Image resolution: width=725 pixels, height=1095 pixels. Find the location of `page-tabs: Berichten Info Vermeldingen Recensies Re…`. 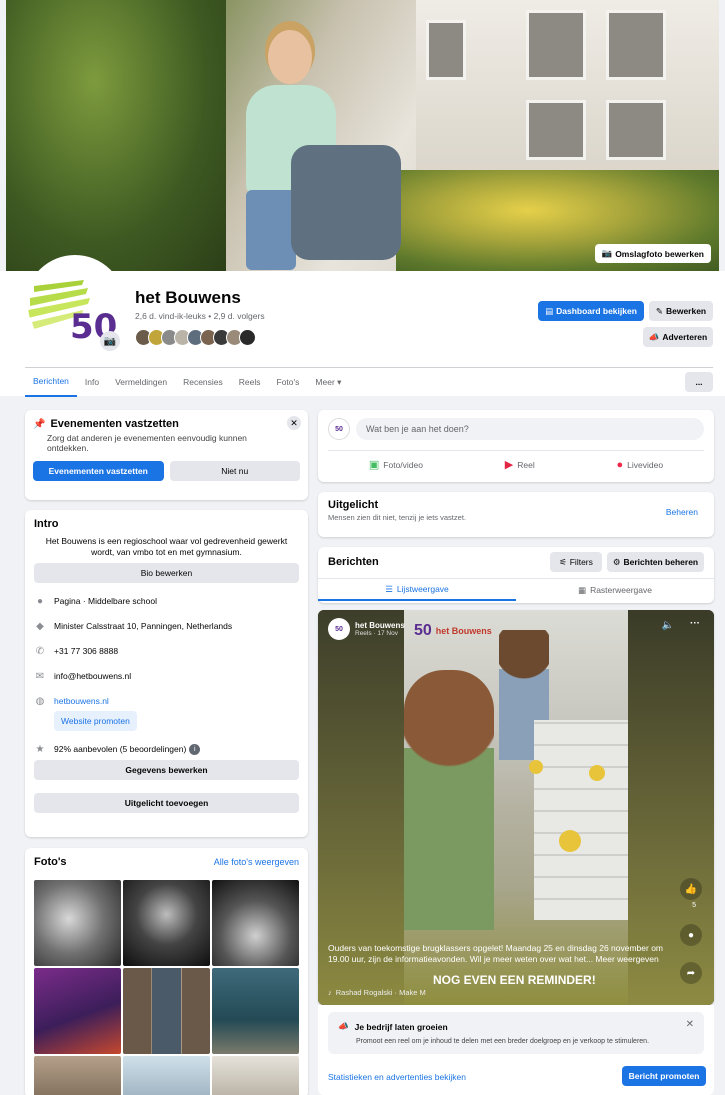

page-tabs: Berichten Info Vermeldingen Recensies Re… is located at coordinates (369, 382).